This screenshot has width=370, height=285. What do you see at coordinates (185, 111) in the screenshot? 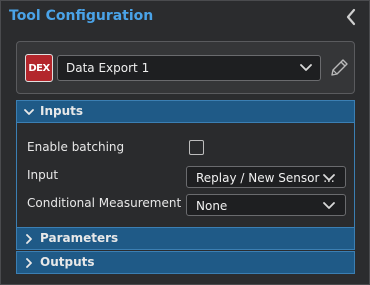
I see `section-inputs-header: Inputs` at bounding box center [185, 111].